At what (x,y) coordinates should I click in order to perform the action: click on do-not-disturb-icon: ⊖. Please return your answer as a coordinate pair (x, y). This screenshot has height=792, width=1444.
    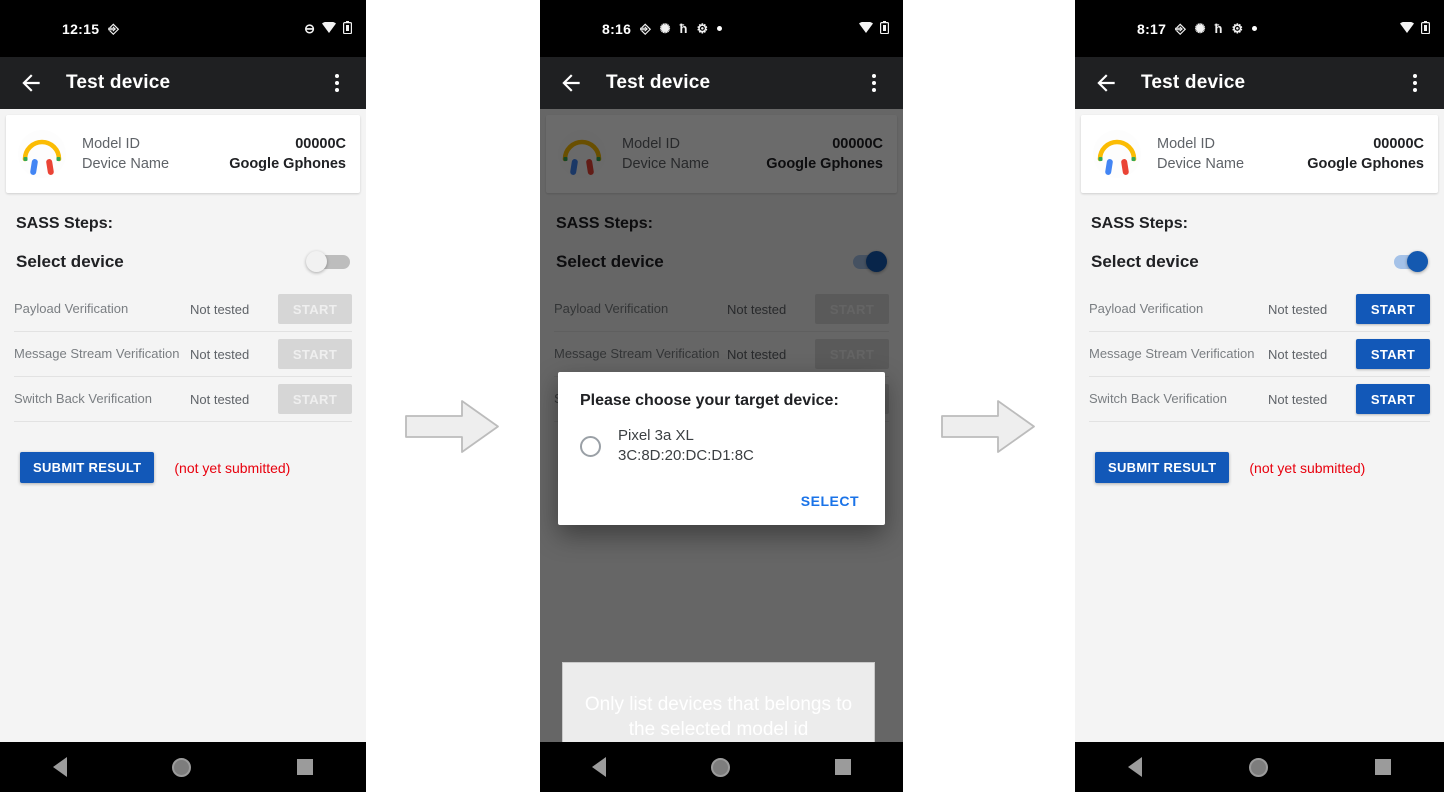
    Looking at the image, I should click on (309, 28).